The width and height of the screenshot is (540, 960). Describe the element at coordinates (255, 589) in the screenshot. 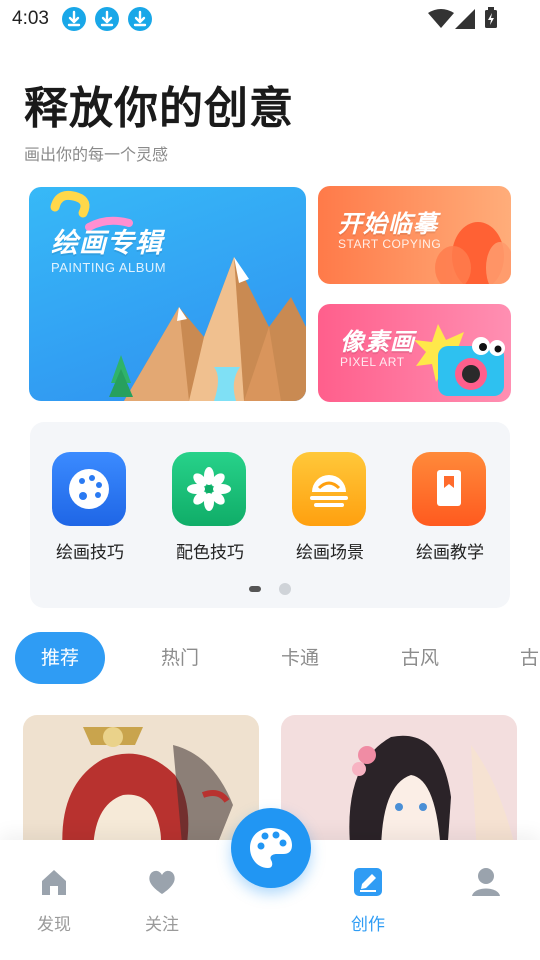

I see `page-indicator-active` at that location.